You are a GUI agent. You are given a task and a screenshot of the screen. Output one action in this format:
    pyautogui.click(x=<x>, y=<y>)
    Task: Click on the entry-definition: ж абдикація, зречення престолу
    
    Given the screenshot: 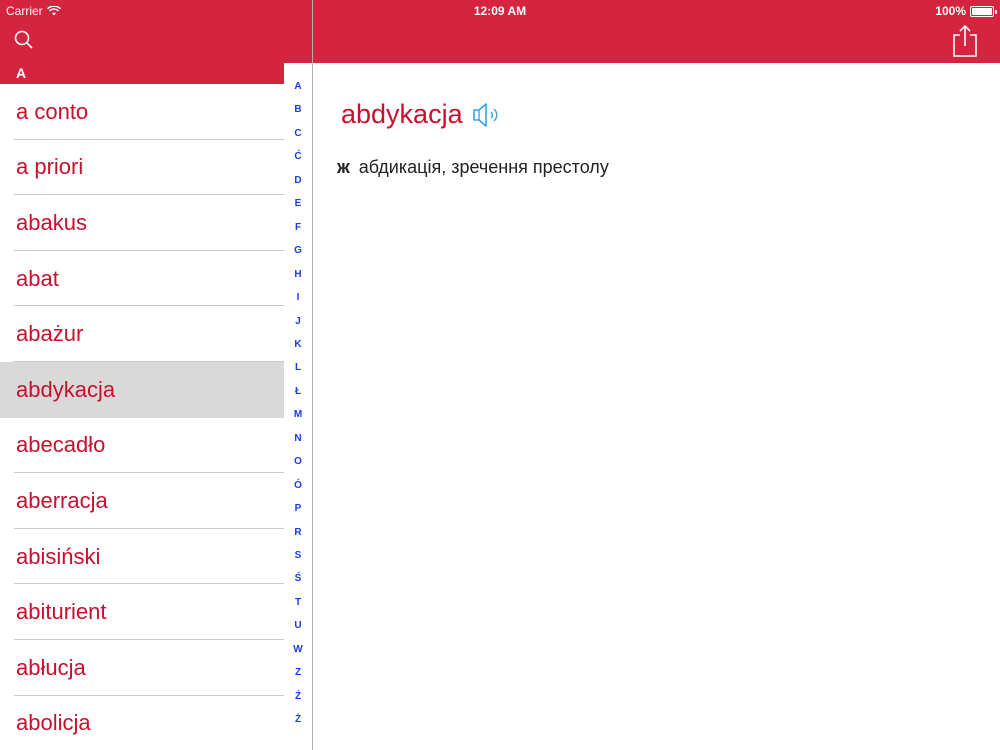 What is the action you would take?
    pyautogui.click(x=473, y=167)
    